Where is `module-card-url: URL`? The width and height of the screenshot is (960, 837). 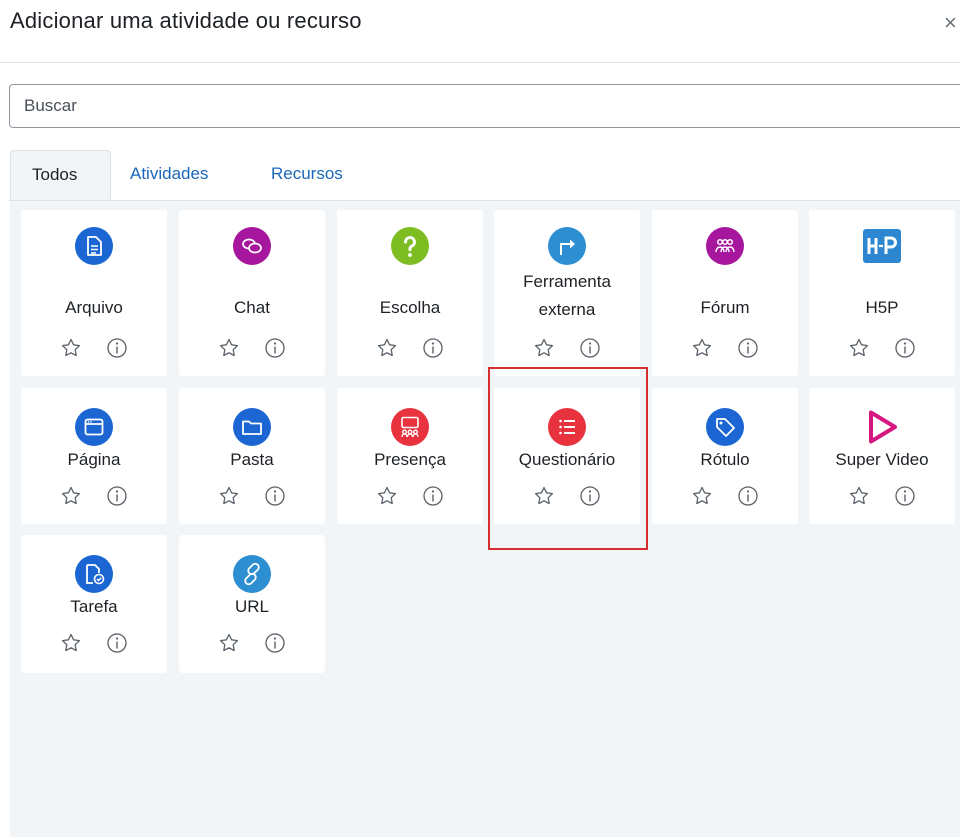 module-card-url: URL is located at coordinates (252, 604).